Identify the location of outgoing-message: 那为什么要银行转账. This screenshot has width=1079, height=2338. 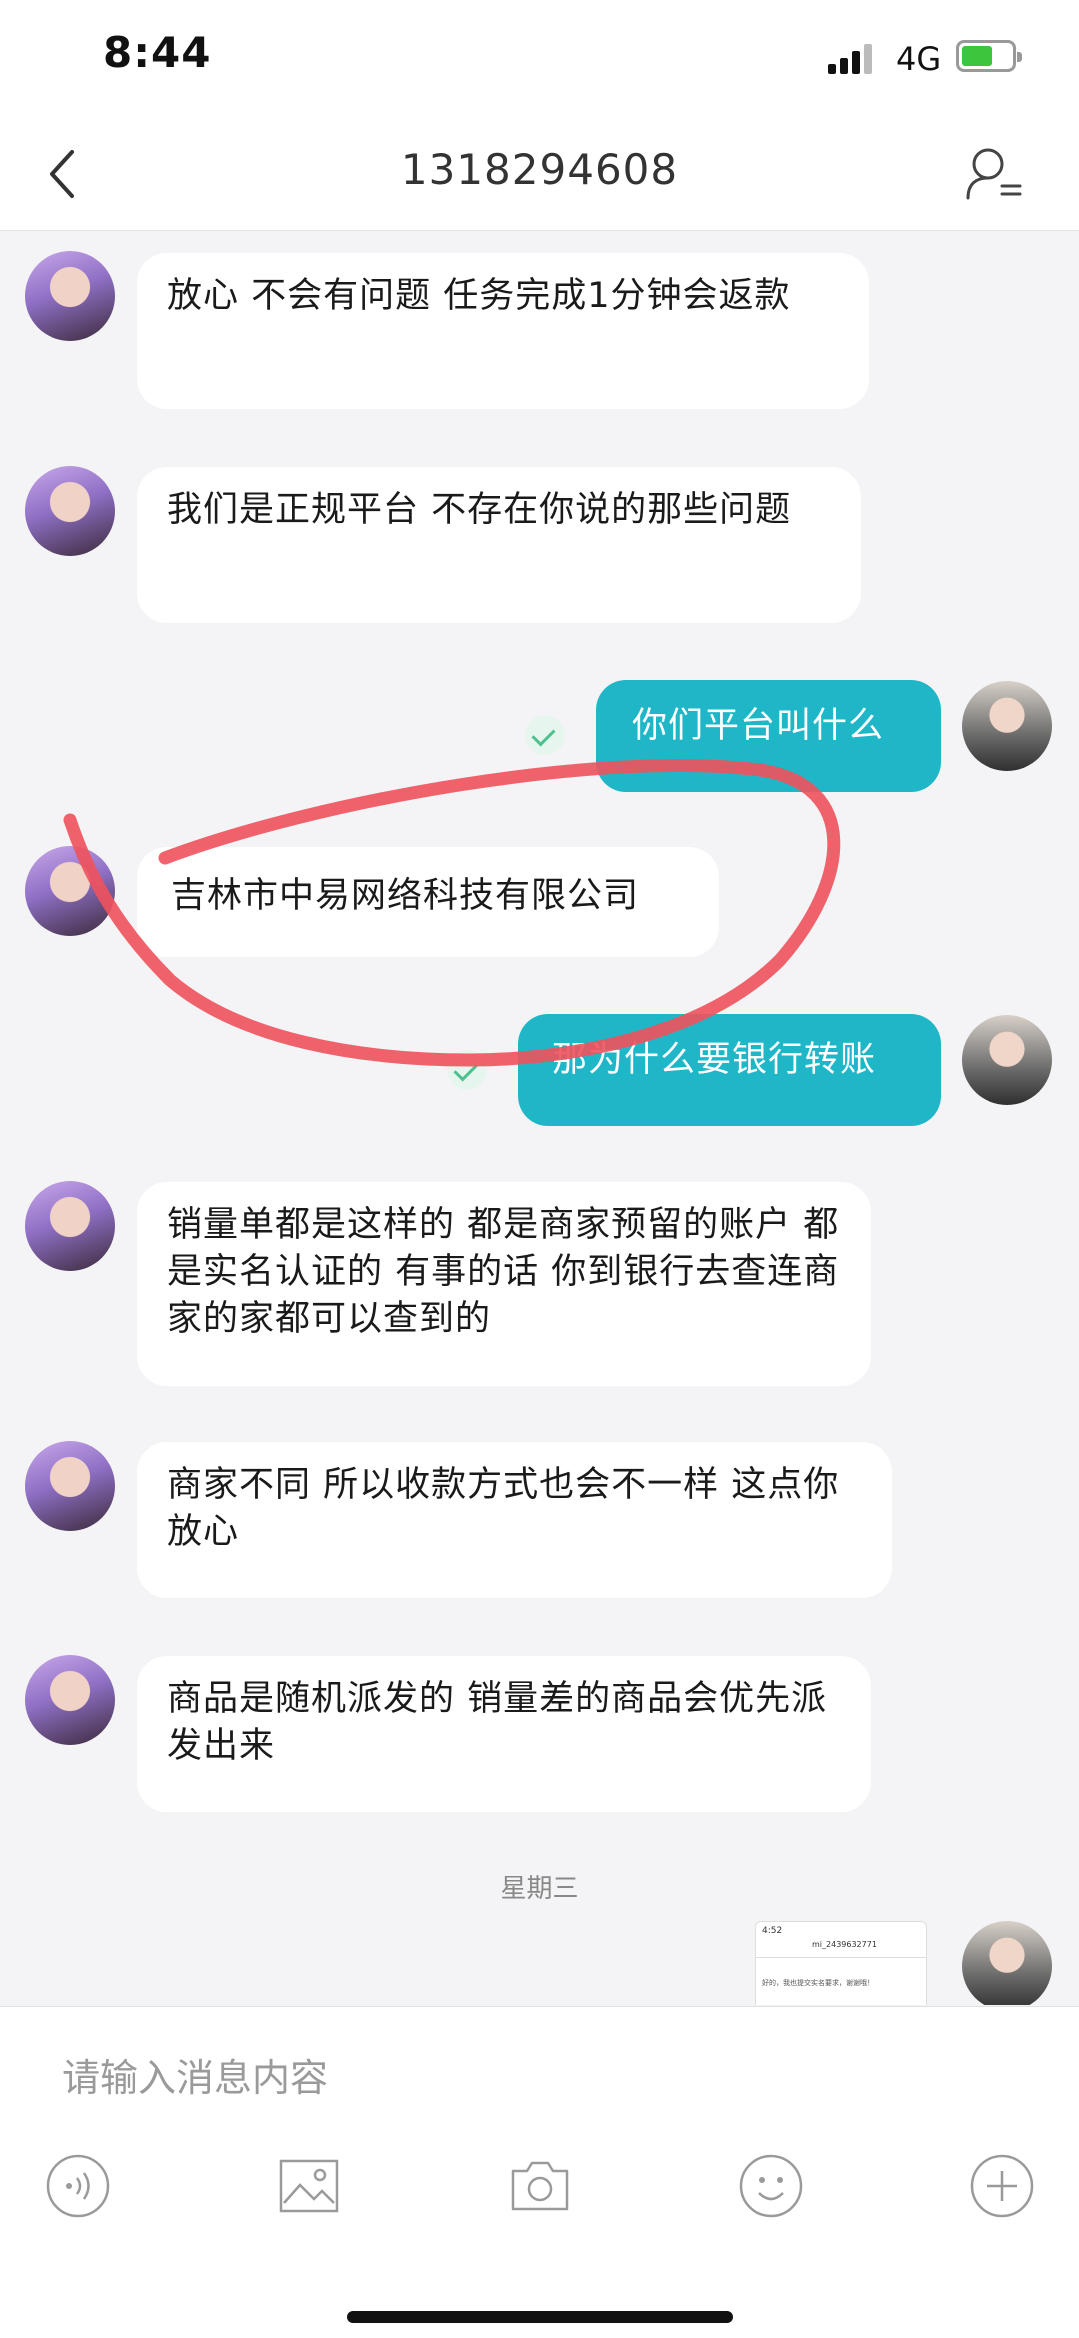
(729, 1070).